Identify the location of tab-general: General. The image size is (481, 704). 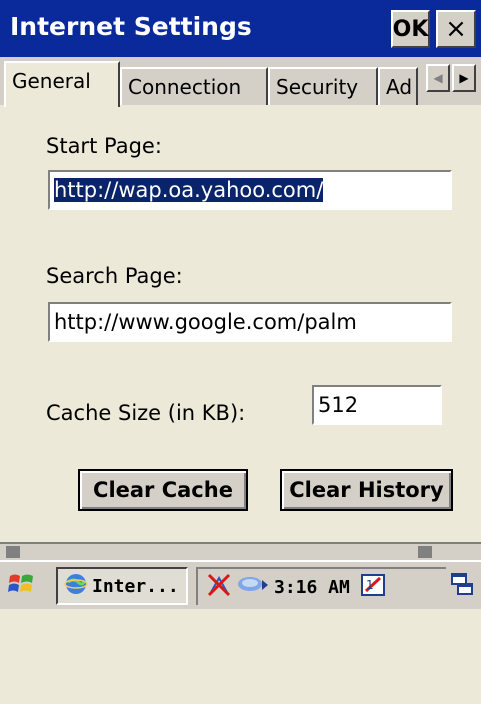
(62, 84).